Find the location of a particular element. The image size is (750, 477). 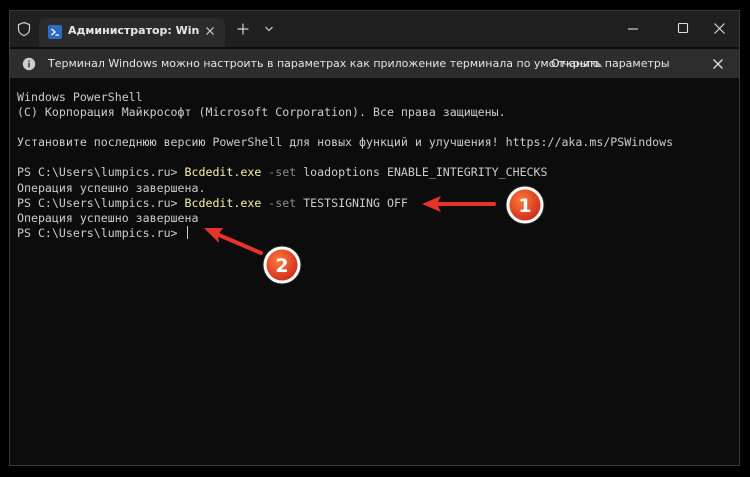

info-icon is located at coordinates (29, 64).